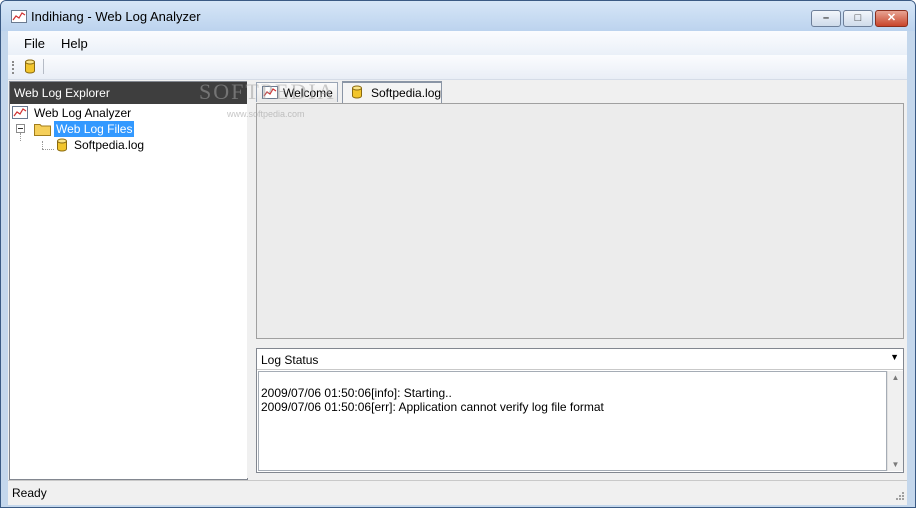 The width and height of the screenshot is (916, 508). I want to click on scroll-up-icon: ▲, so click(895, 377).